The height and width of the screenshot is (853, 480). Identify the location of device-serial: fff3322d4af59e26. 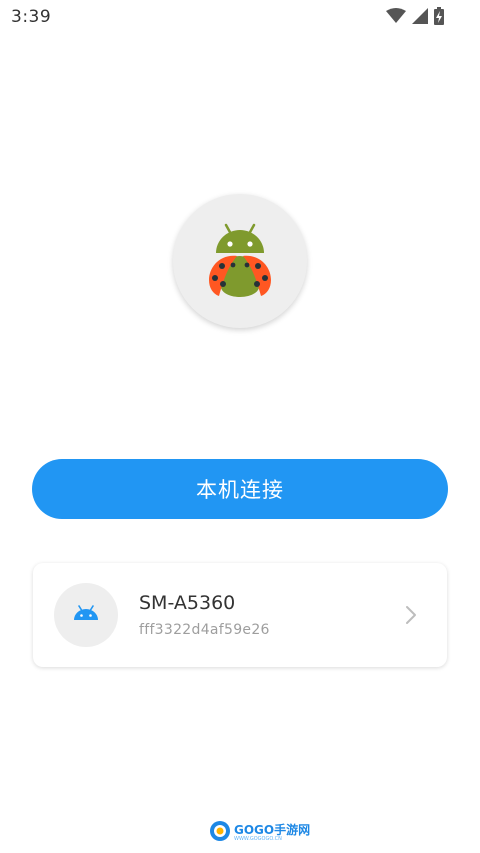
(204, 630).